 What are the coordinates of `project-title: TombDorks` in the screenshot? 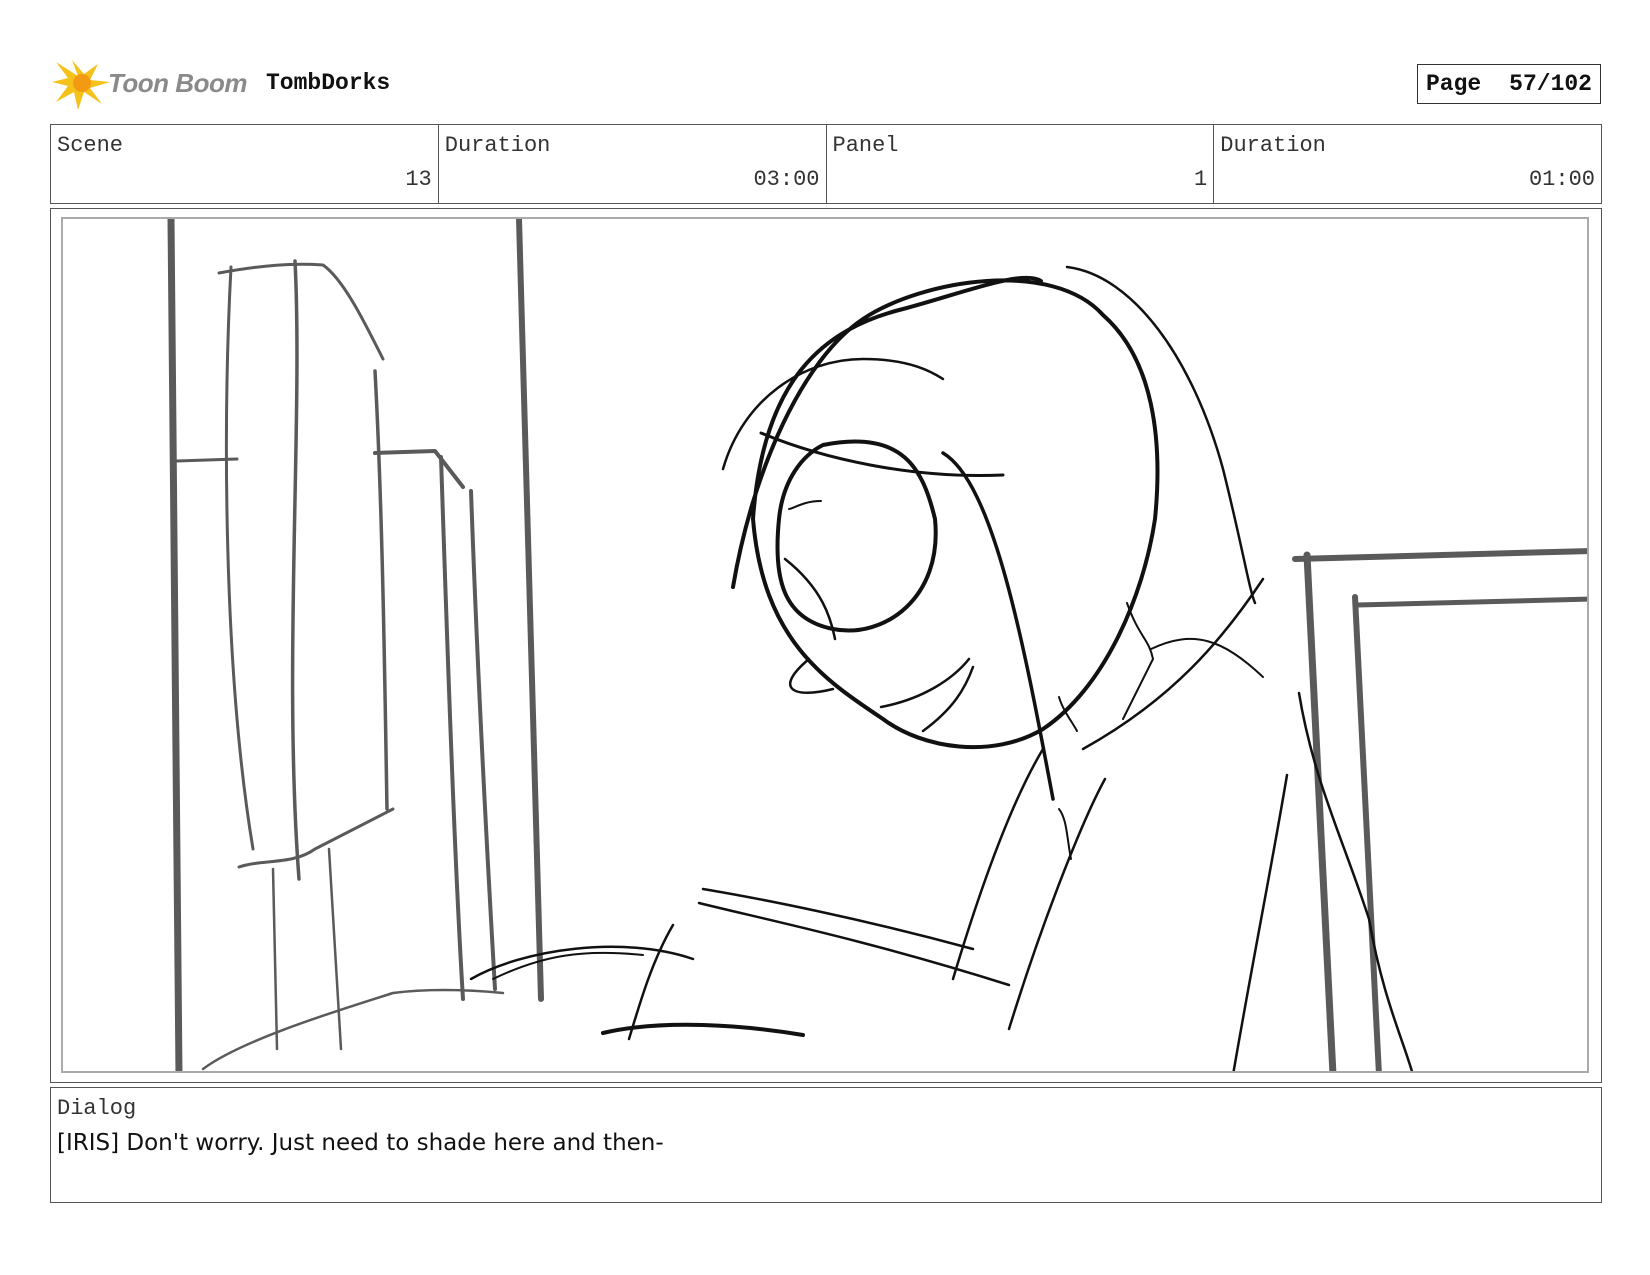 It's located at (328, 83).